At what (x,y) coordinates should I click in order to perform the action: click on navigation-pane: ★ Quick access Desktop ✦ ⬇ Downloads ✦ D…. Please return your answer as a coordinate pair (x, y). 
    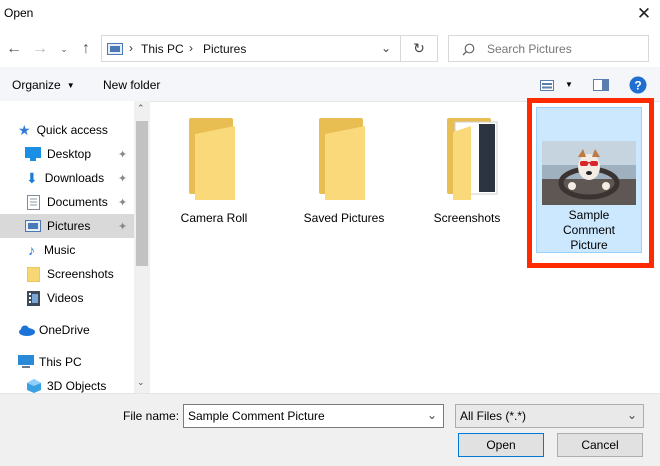
    Looking at the image, I should click on (75, 247).